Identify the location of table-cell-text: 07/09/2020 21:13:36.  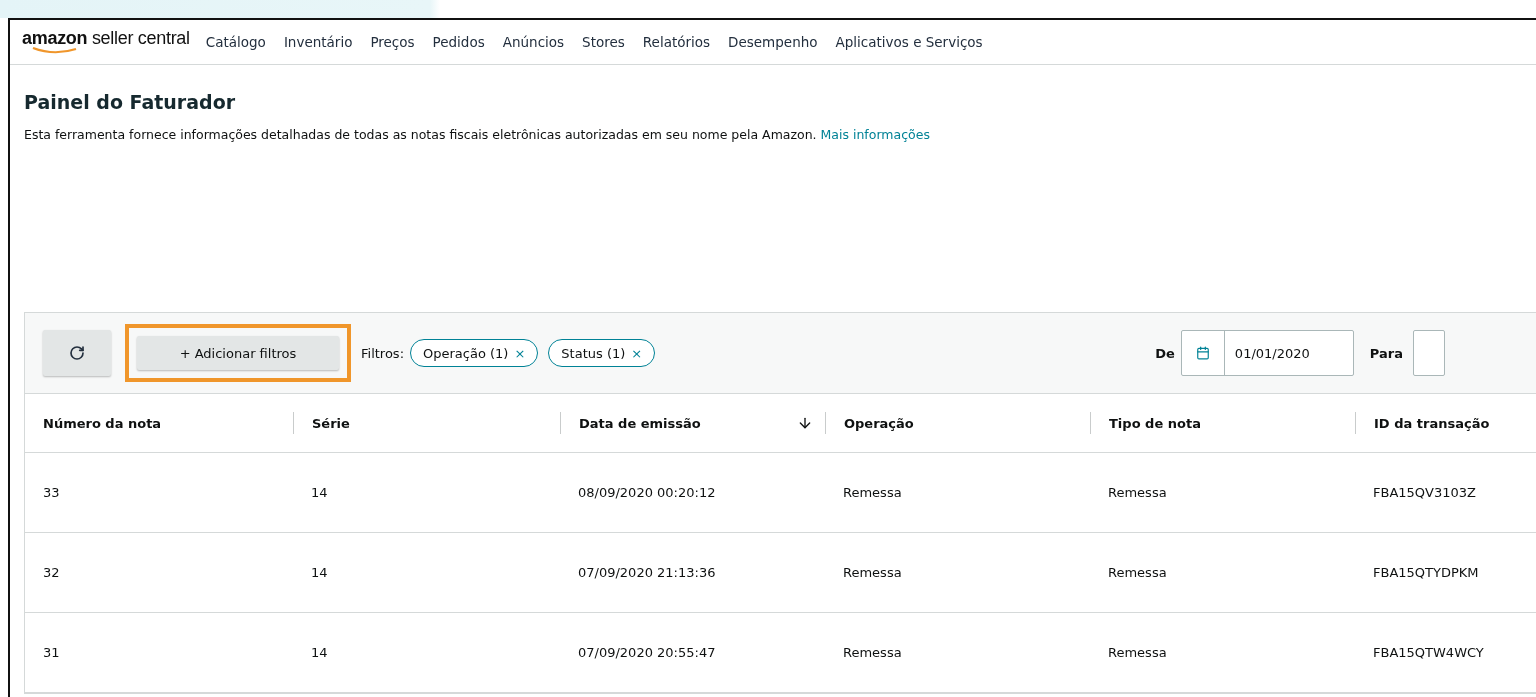
(647, 572).